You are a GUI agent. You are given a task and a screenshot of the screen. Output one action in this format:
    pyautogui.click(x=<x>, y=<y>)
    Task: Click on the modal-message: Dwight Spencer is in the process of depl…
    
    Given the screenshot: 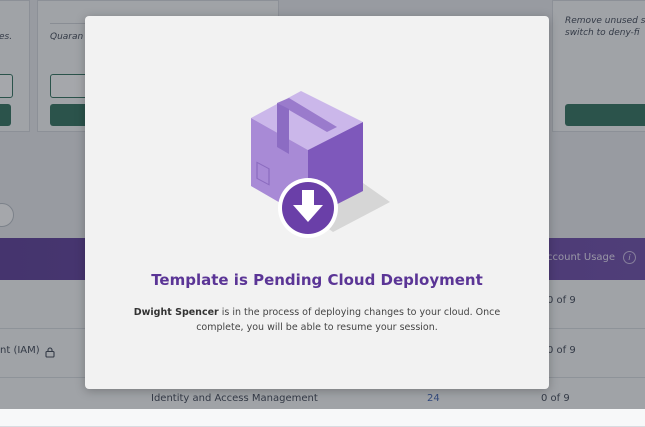 What is the action you would take?
    pyautogui.click(x=317, y=320)
    